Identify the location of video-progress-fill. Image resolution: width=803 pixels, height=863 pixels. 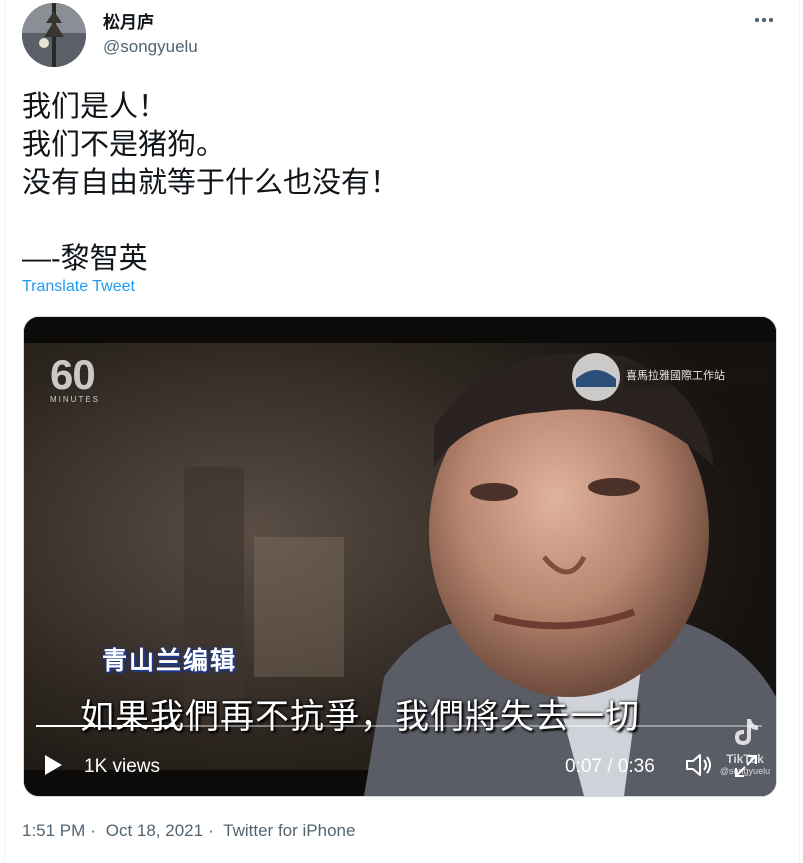
(105, 726).